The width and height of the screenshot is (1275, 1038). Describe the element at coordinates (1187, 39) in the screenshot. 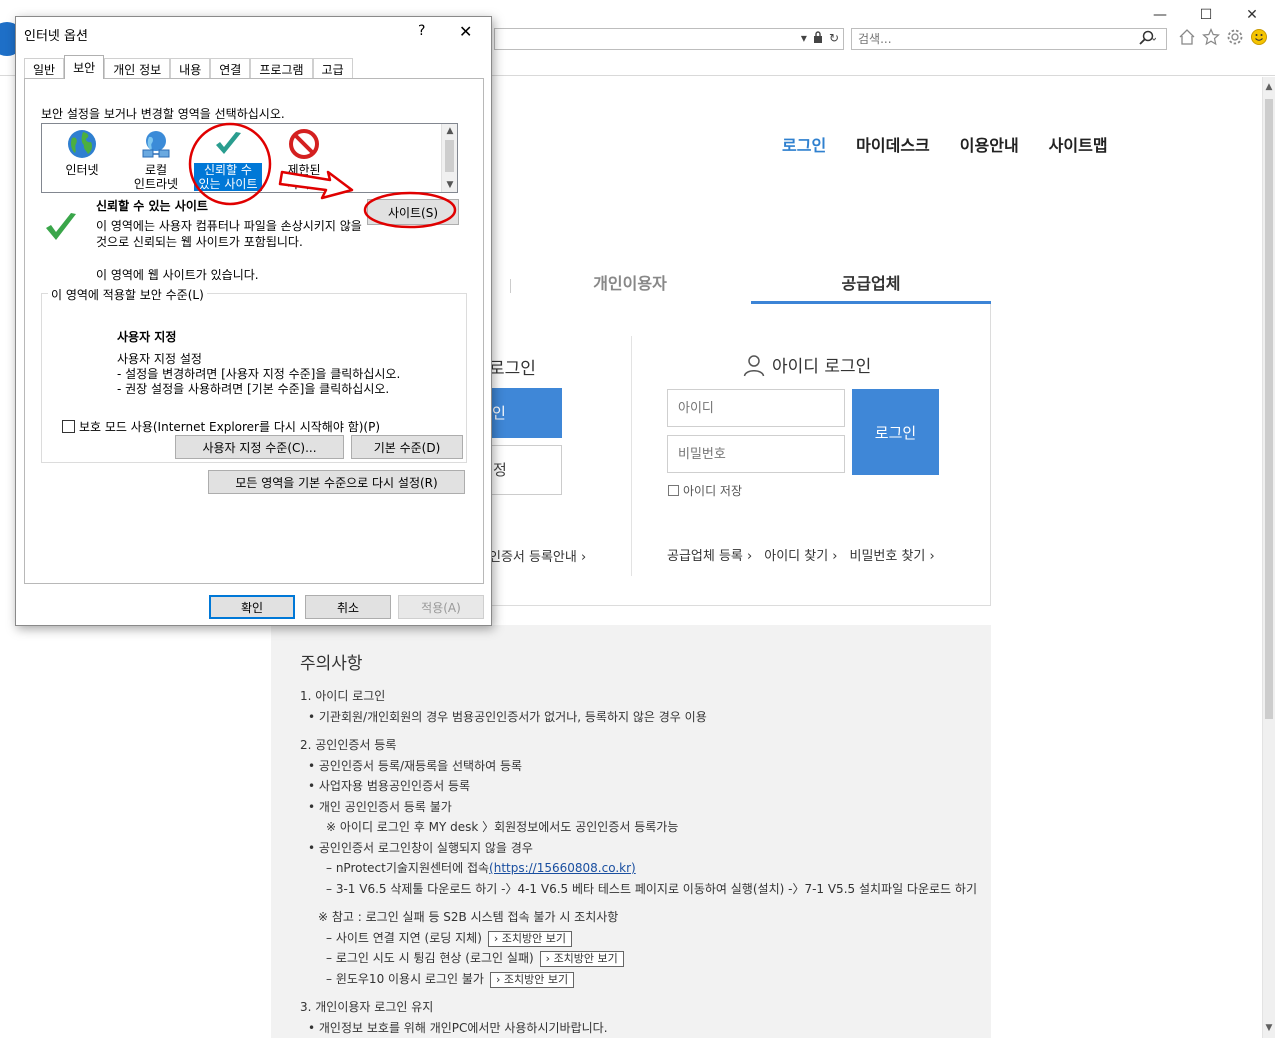

I see `home-icon` at that location.